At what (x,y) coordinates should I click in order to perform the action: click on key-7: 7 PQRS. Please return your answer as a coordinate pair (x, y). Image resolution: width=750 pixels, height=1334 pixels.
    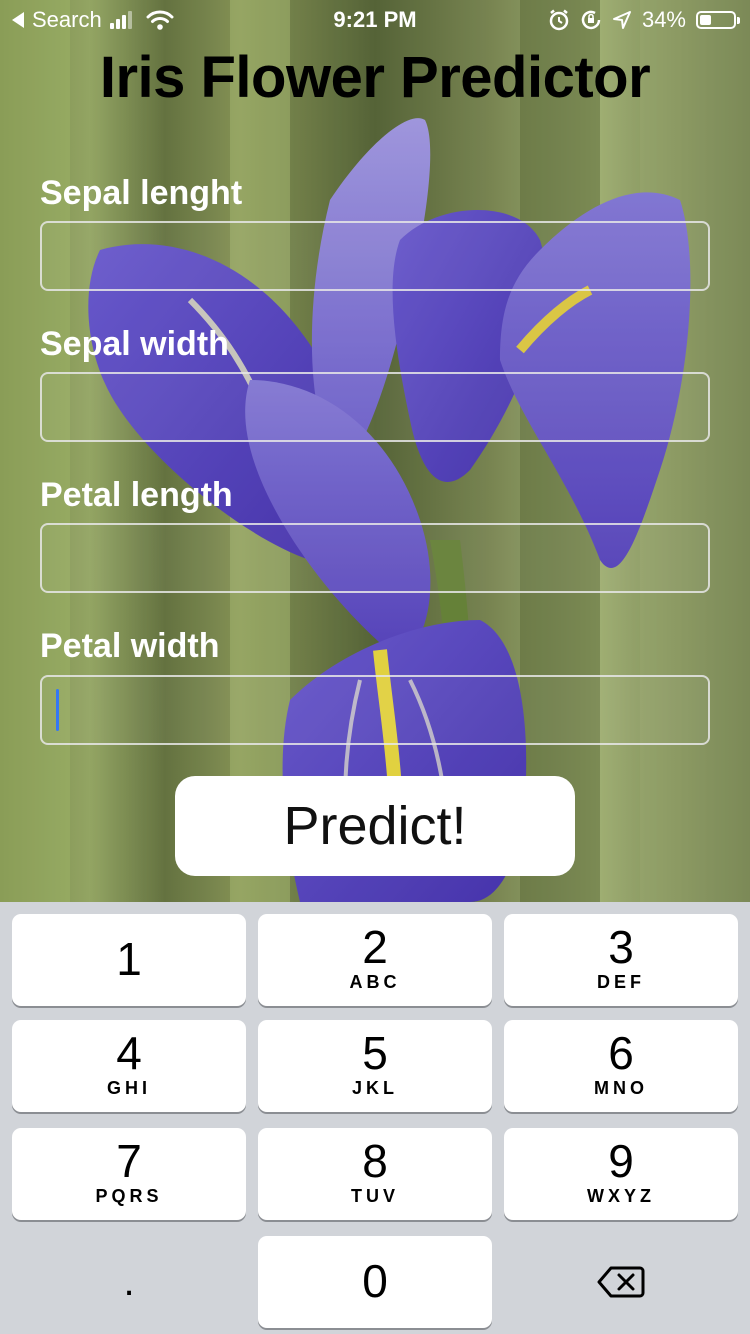
    Looking at the image, I should click on (129, 1174).